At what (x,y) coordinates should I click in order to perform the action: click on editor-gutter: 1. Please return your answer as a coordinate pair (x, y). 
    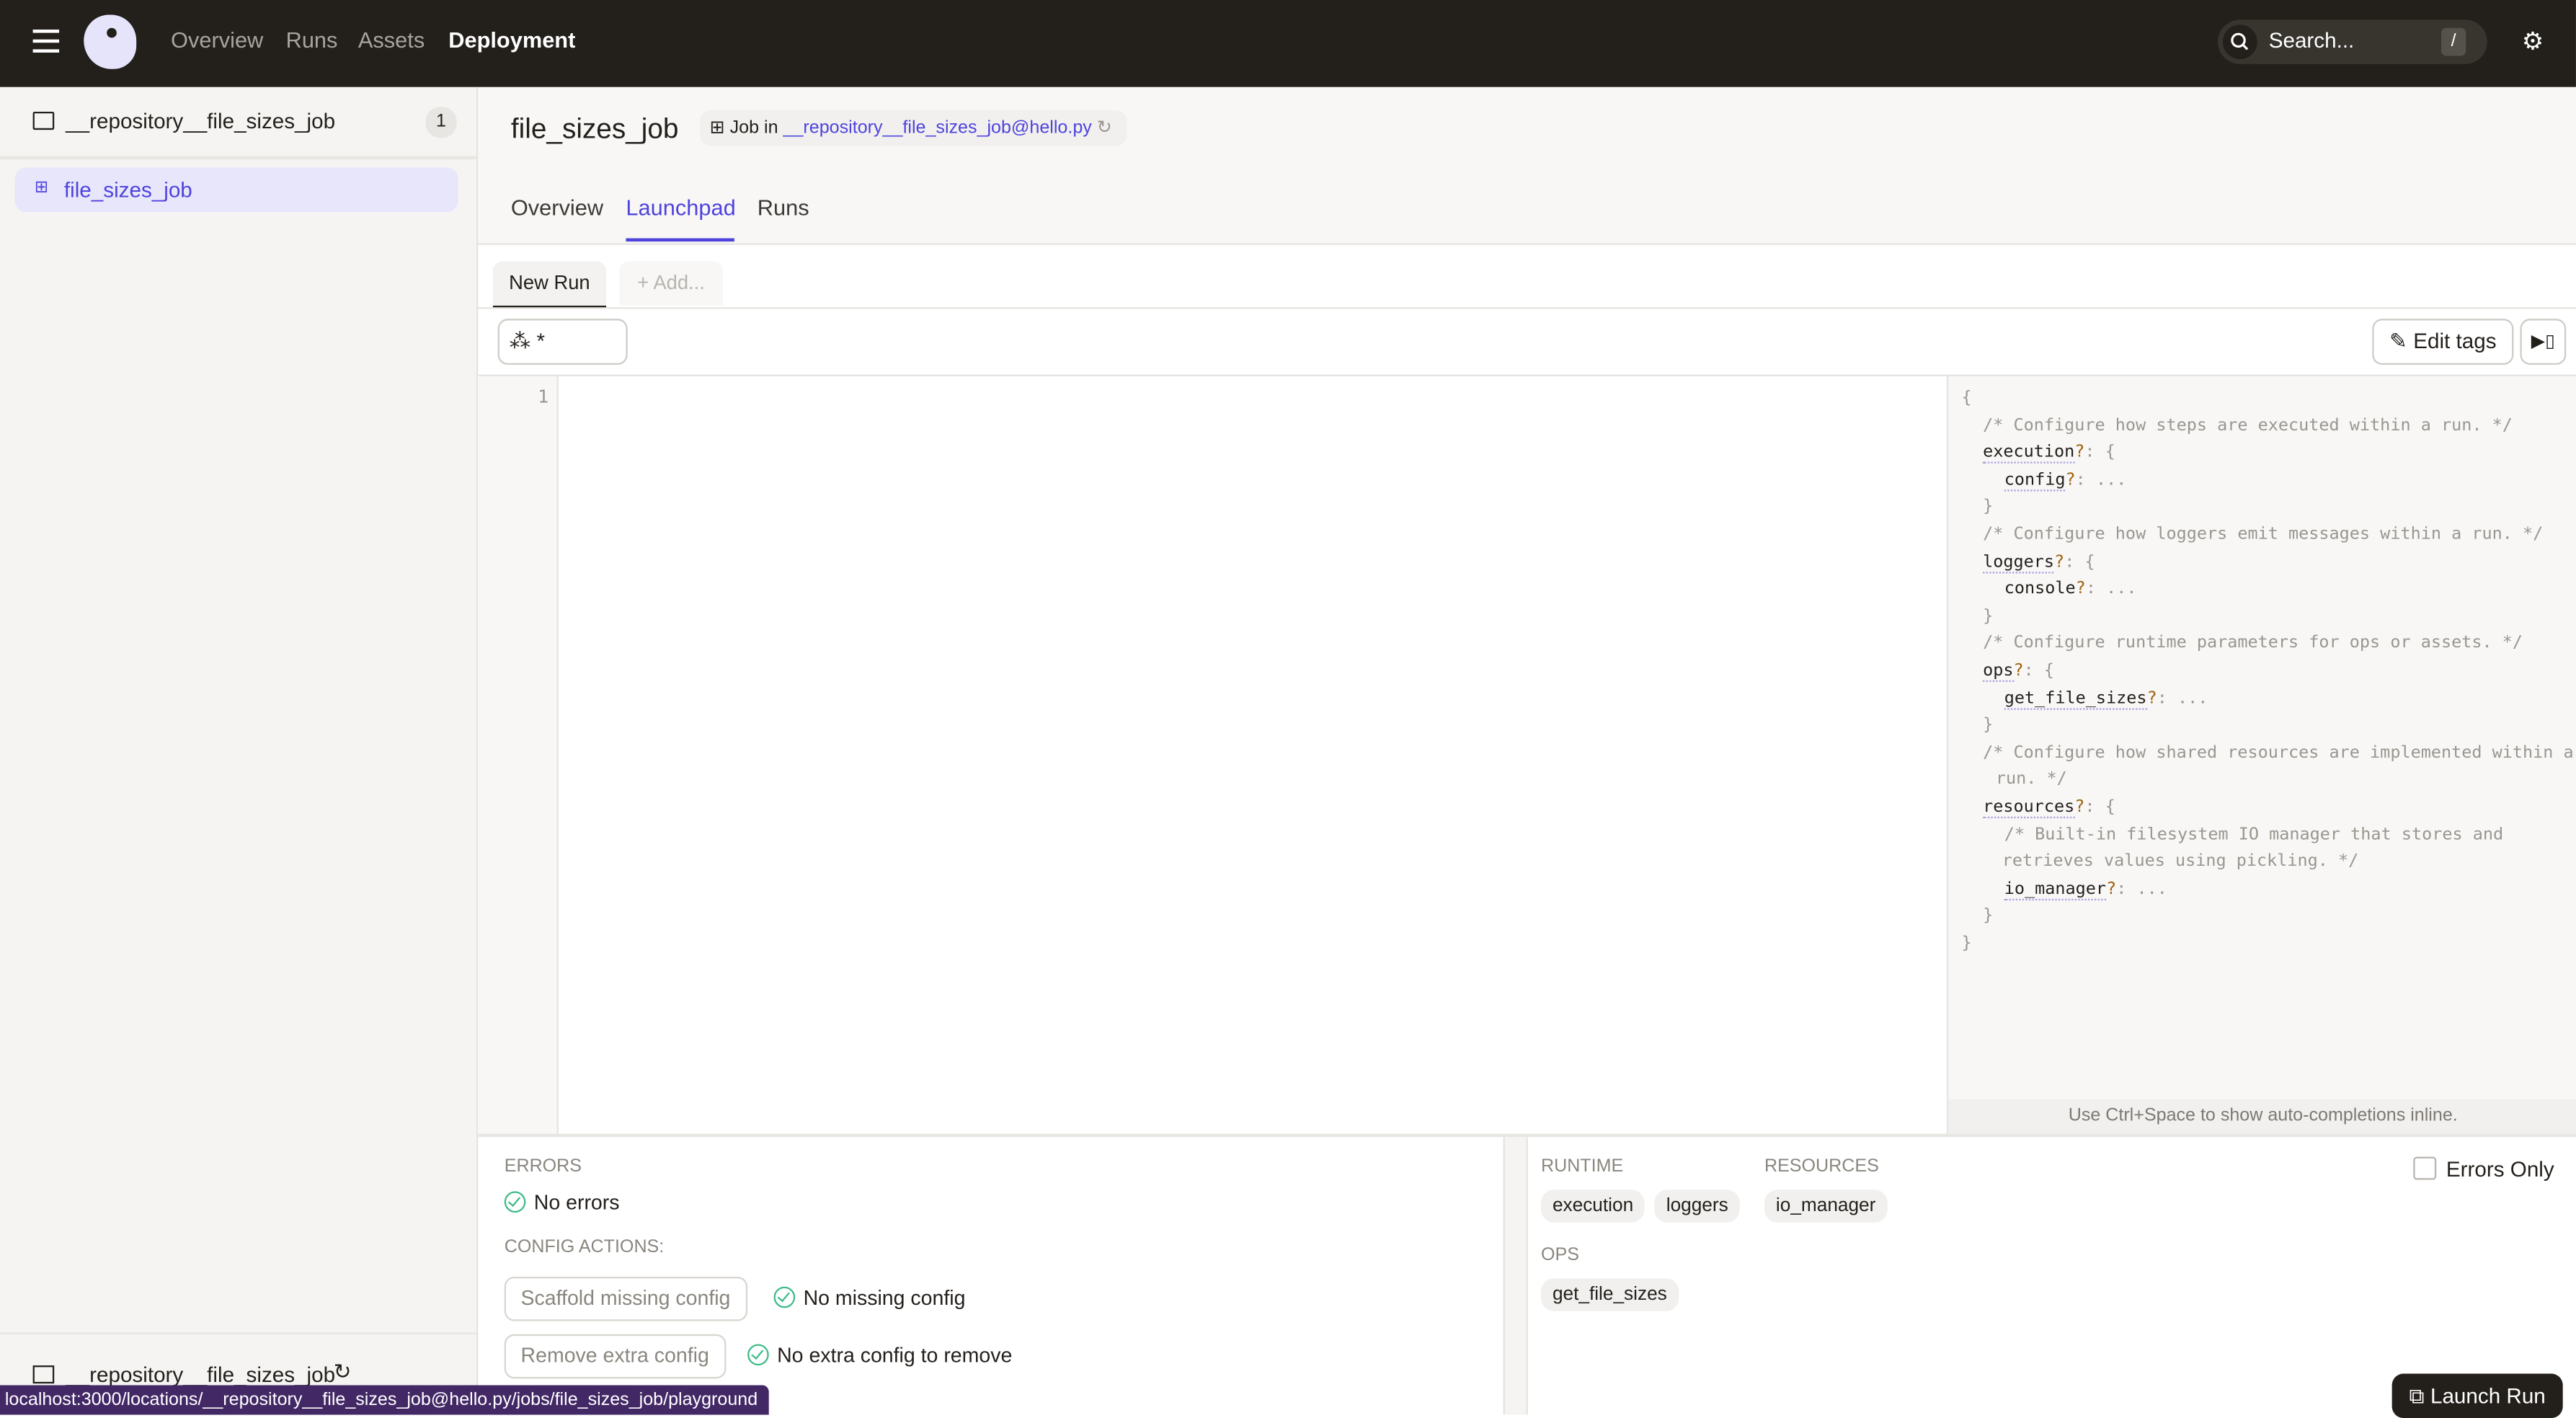
    Looking at the image, I should click on (518, 755).